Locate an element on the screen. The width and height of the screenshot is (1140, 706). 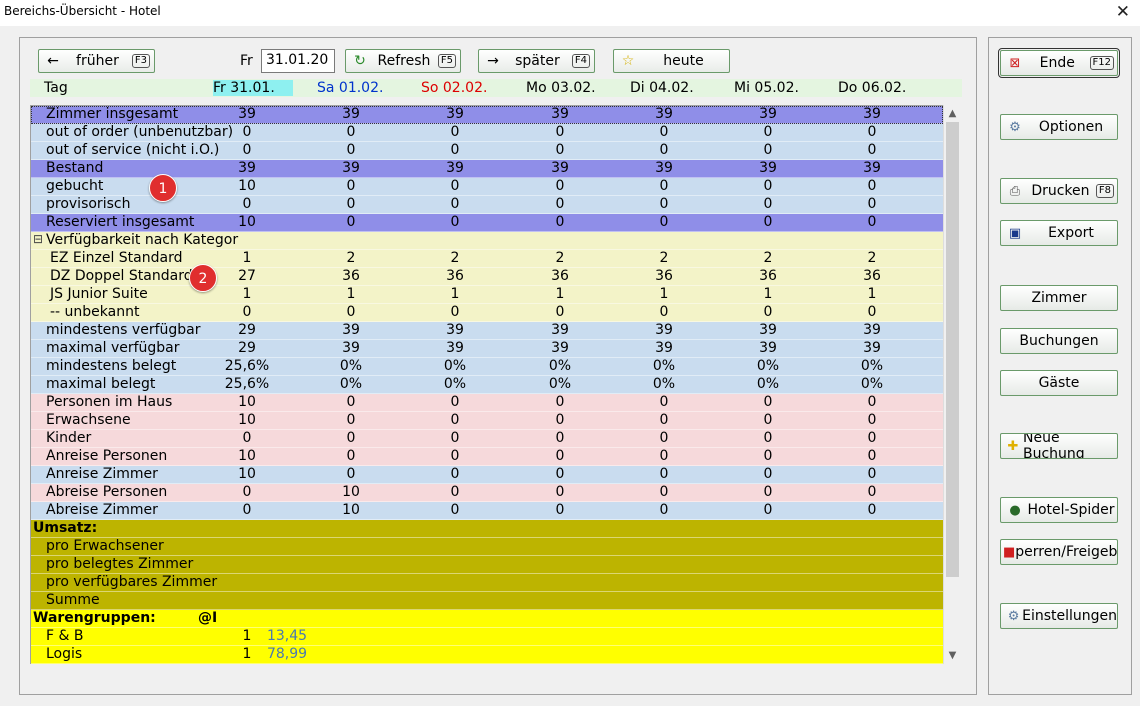
grid-row: Erwachsene 10 0 0 0 0 0 0 is located at coordinates (487, 421).